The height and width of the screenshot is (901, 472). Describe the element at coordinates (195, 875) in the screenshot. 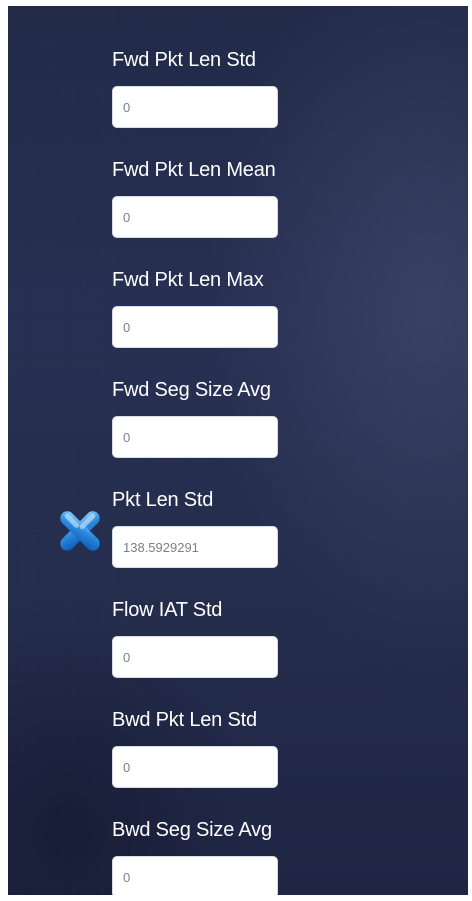

I see `bwd-seg-size-avg-input` at that location.